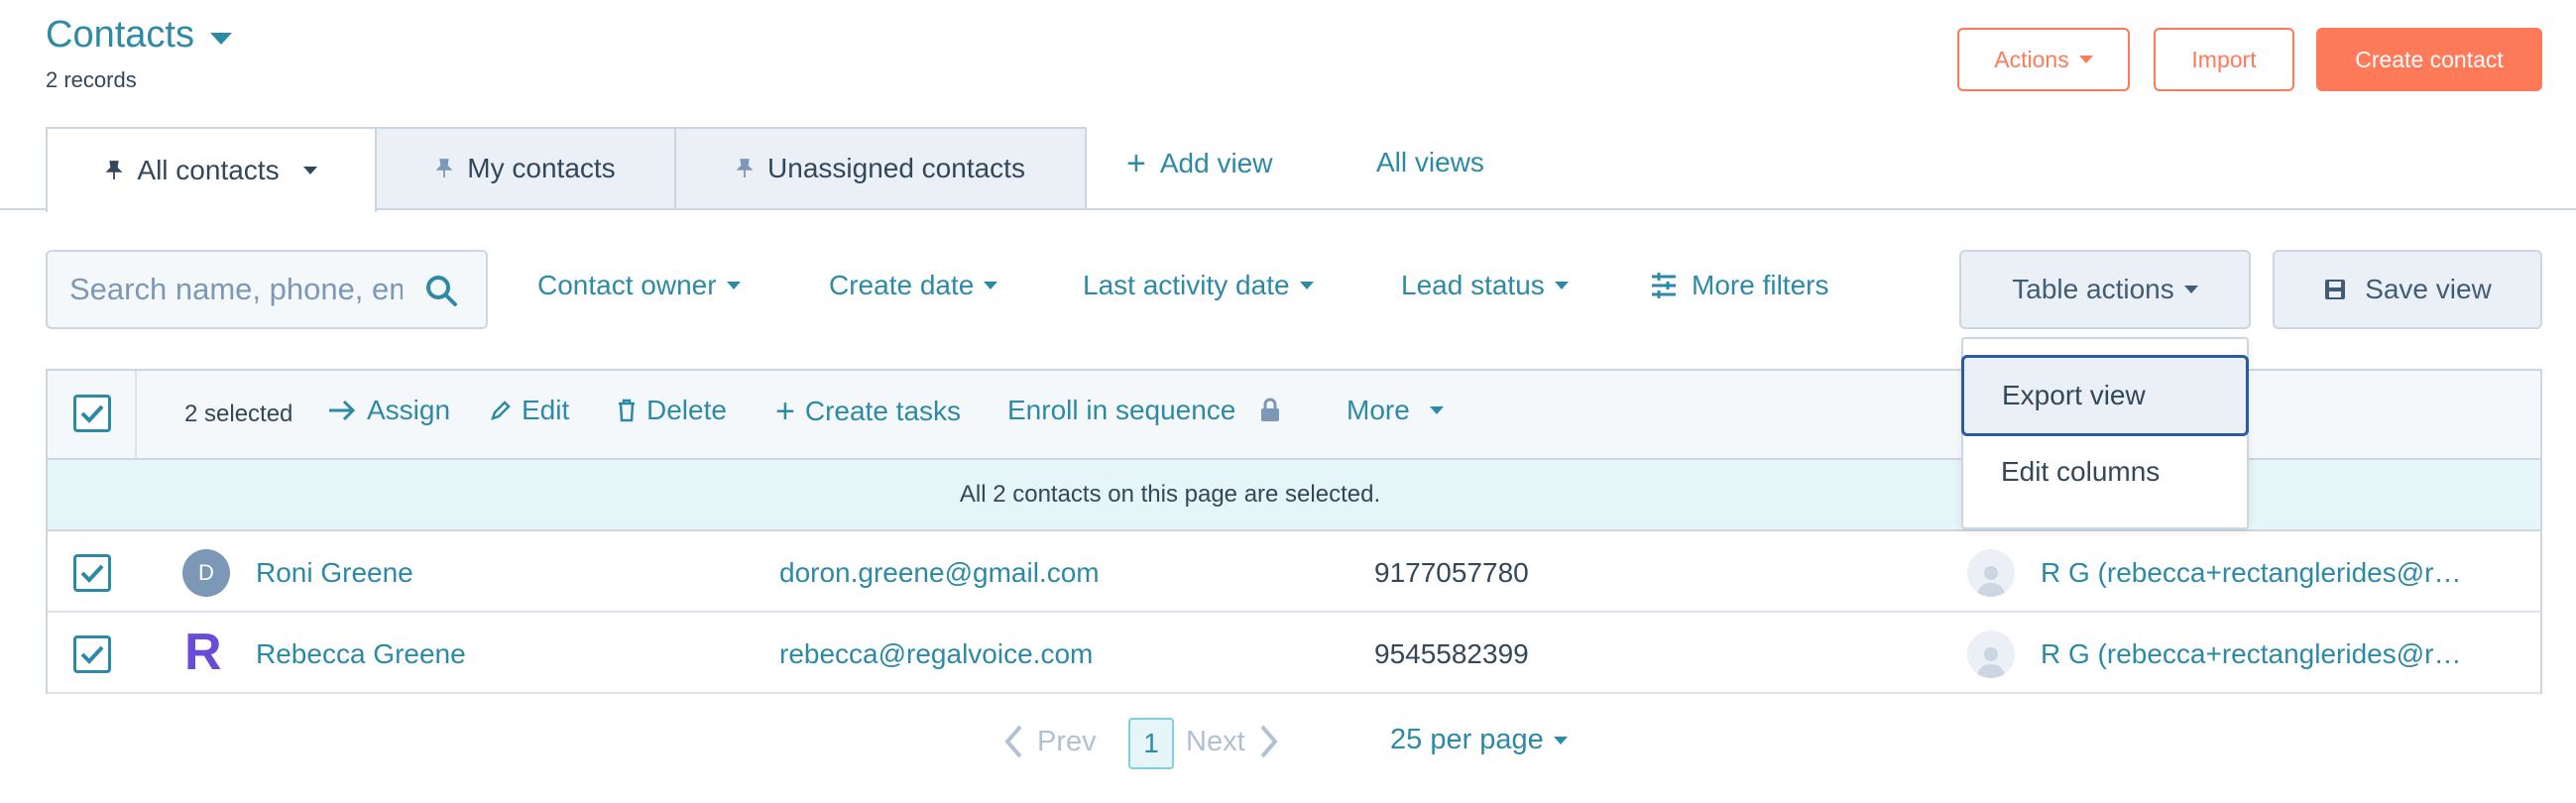 This screenshot has height=803, width=2576. What do you see at coordinates (2429, 59) in the screenshot?
I see `create-contact-button: Create contact` at bounding box center [2429, 59].